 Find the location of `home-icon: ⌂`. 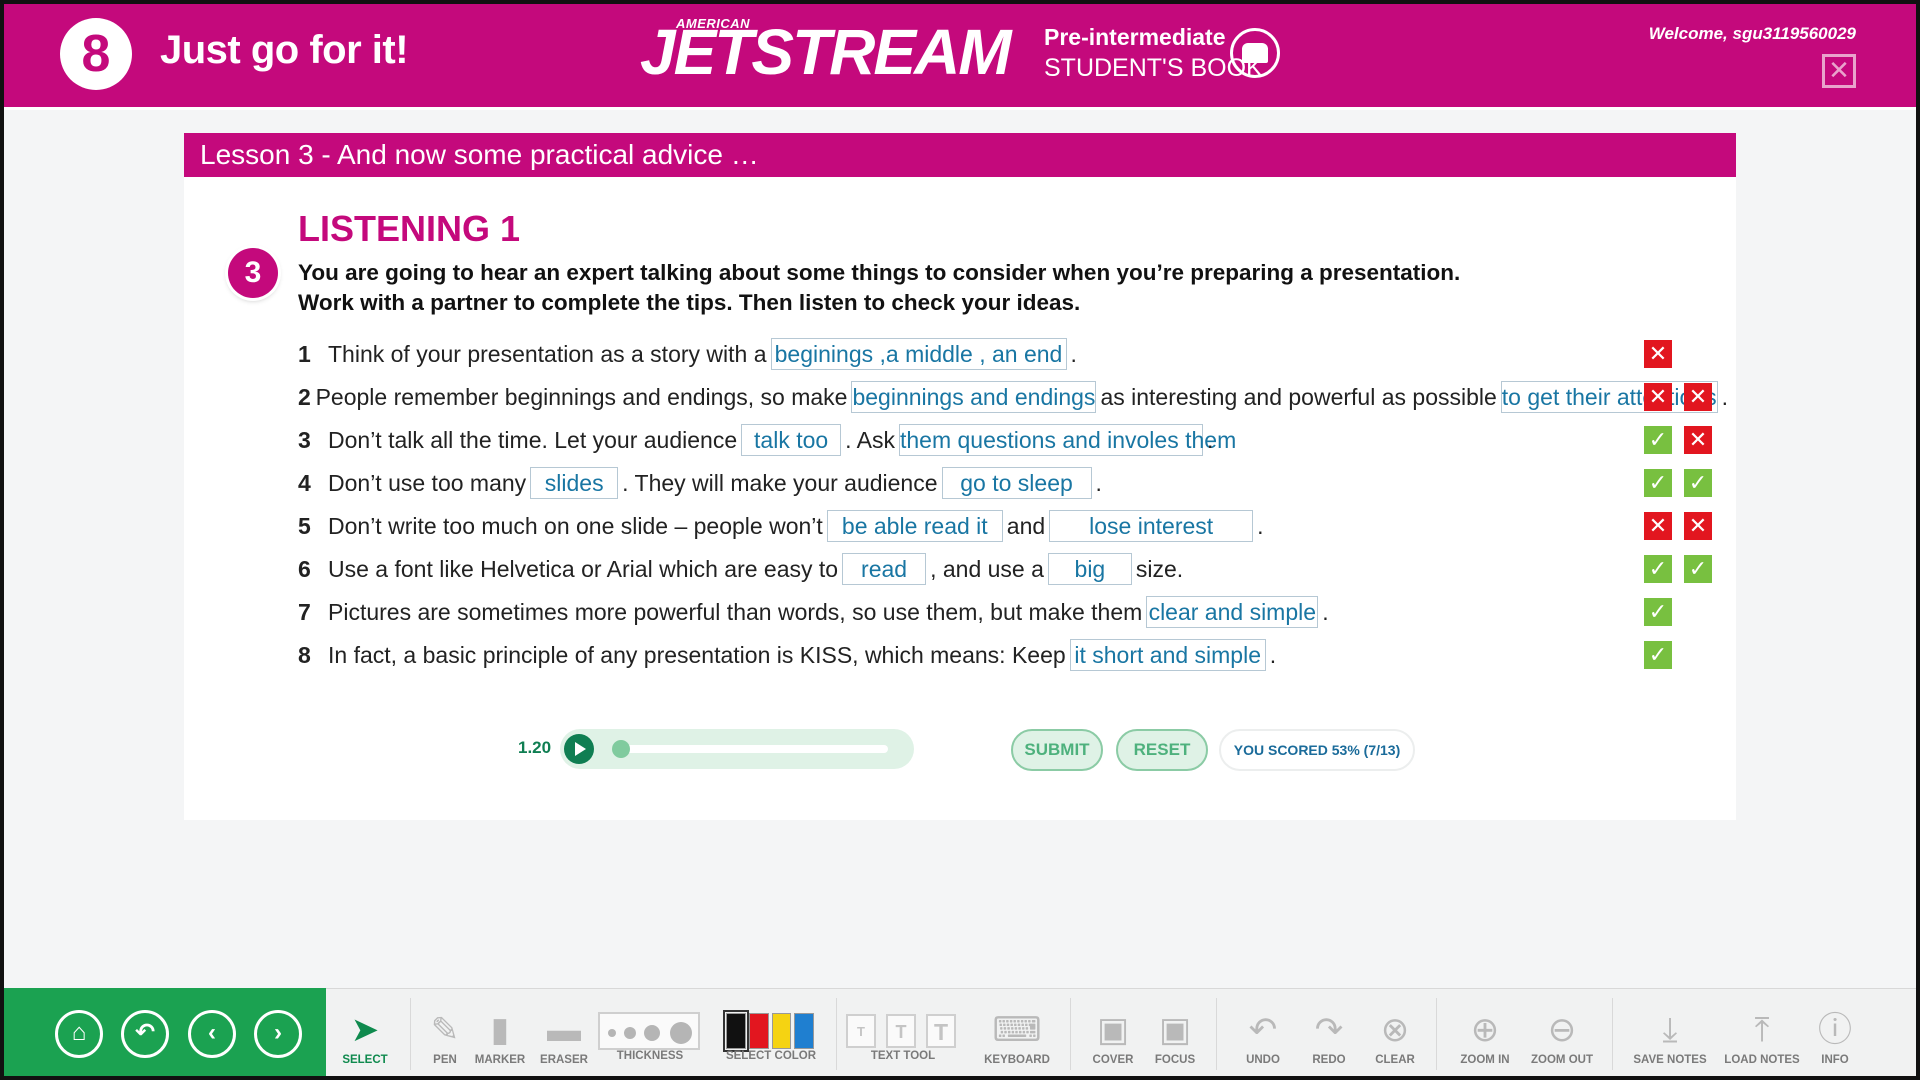

home-icon: ⌂ is located at coordinates (79, 1034).